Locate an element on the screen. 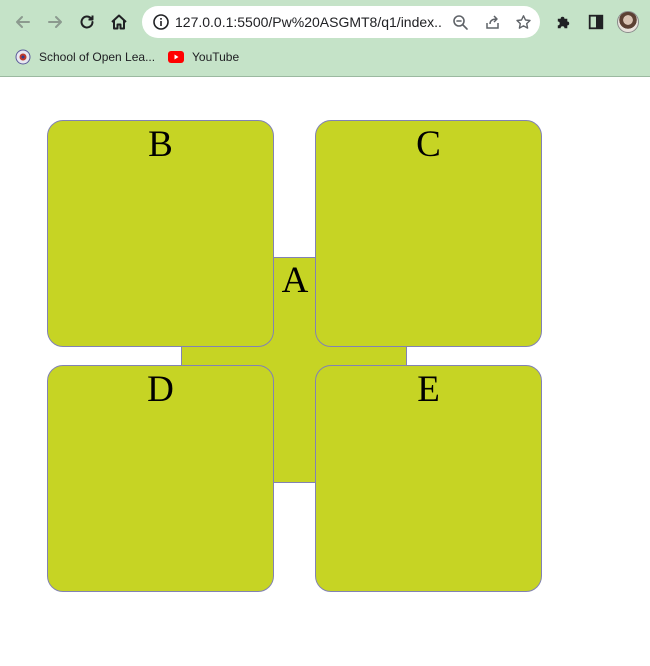  home-button is located at coordinates (119, 22).